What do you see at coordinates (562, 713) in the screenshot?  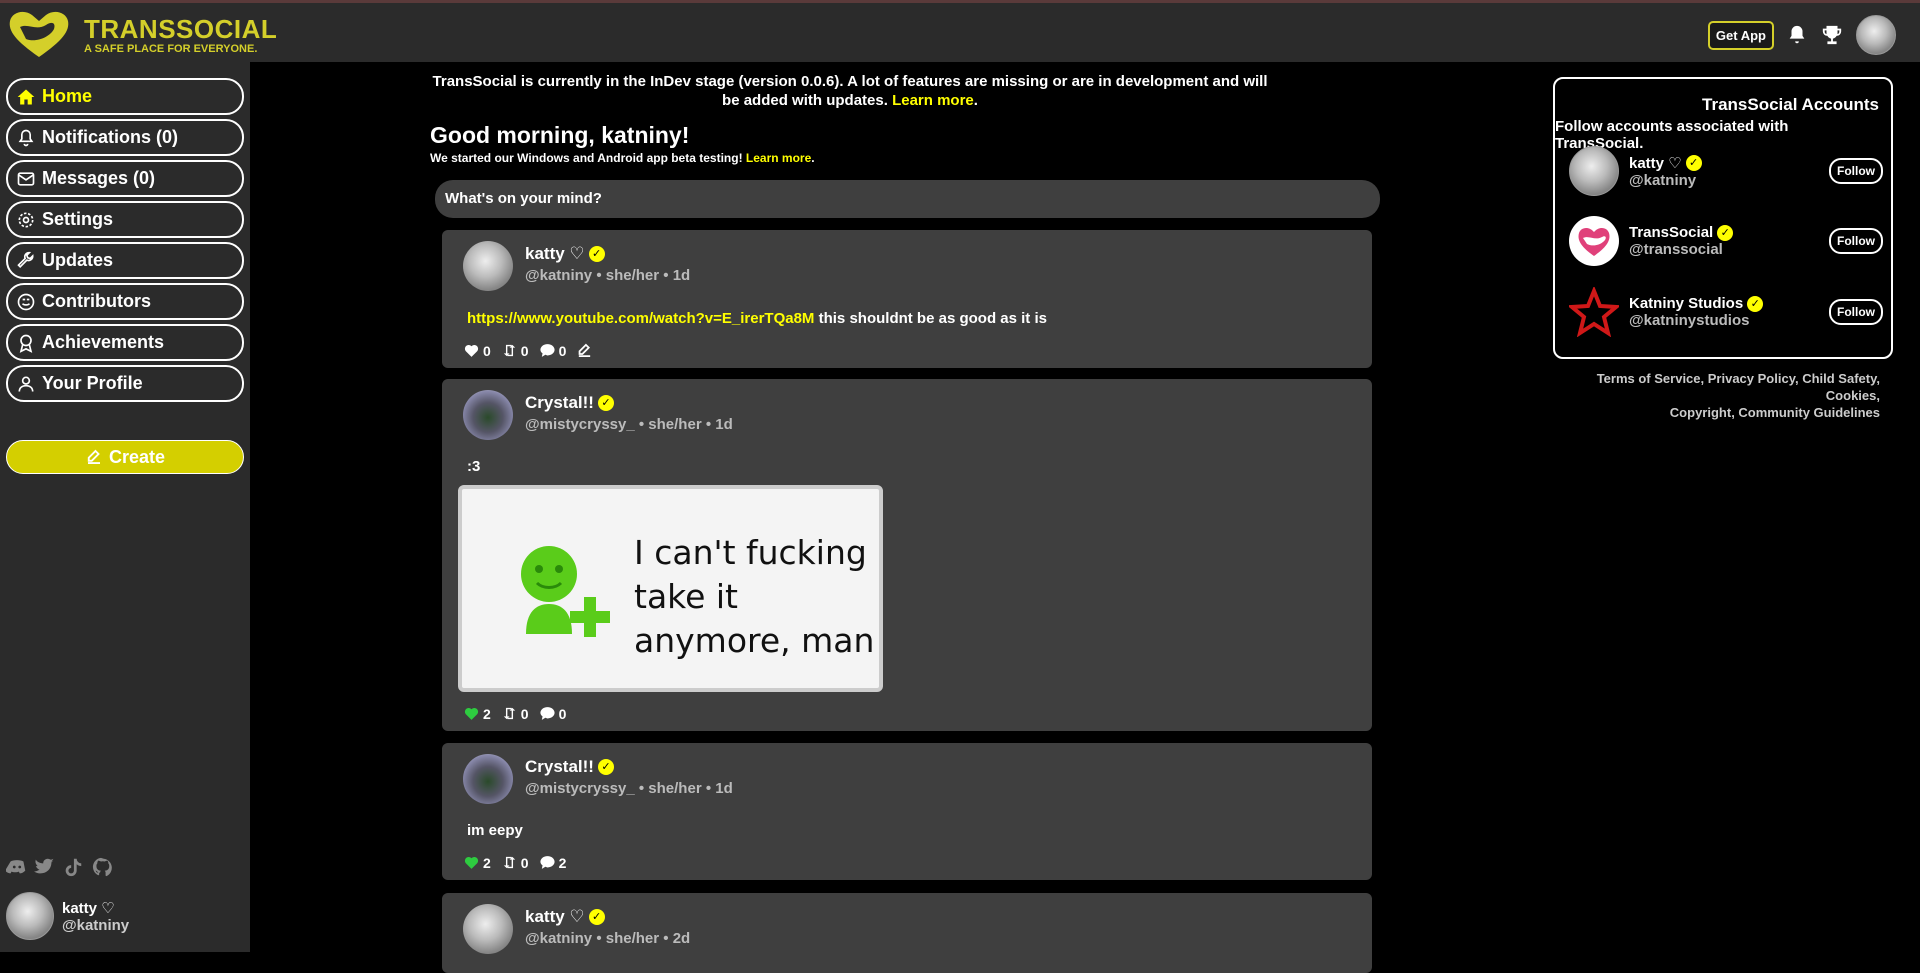 I see `comment-count: 0` at bounding box center [562, 713].